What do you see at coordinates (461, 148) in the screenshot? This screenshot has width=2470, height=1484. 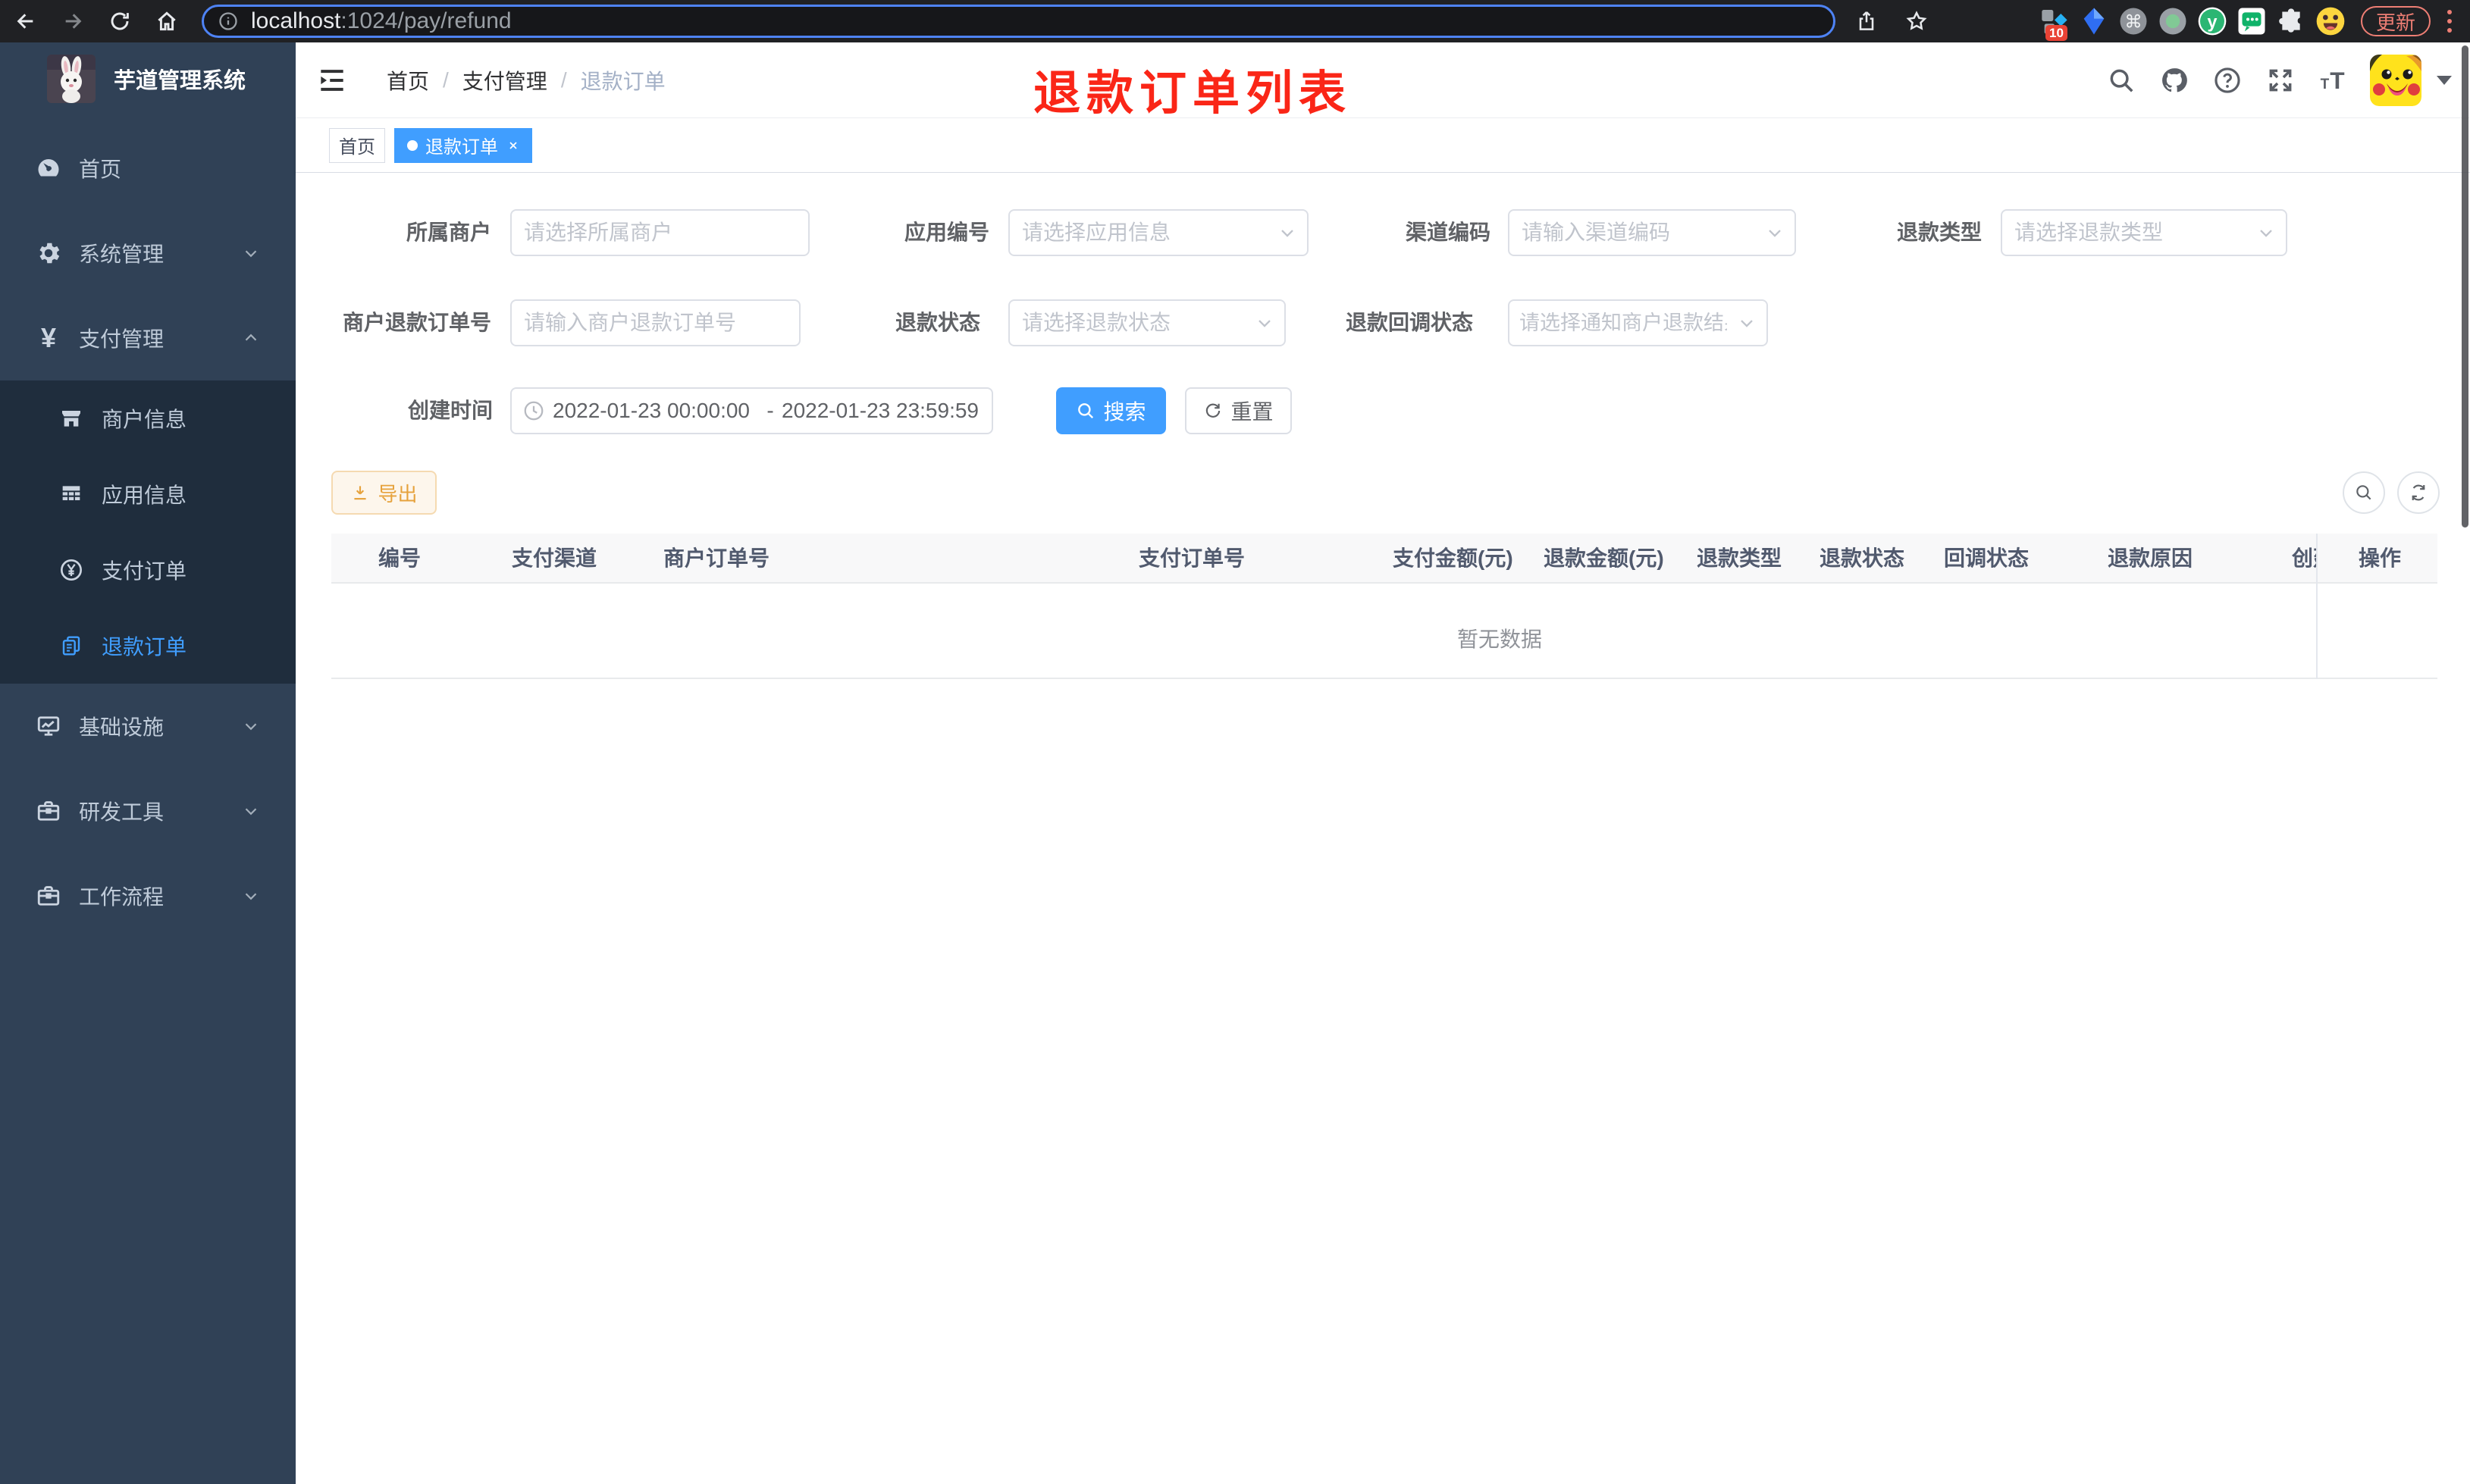 I see `tab-label: 退款订单` at bounding box center [461, 148].